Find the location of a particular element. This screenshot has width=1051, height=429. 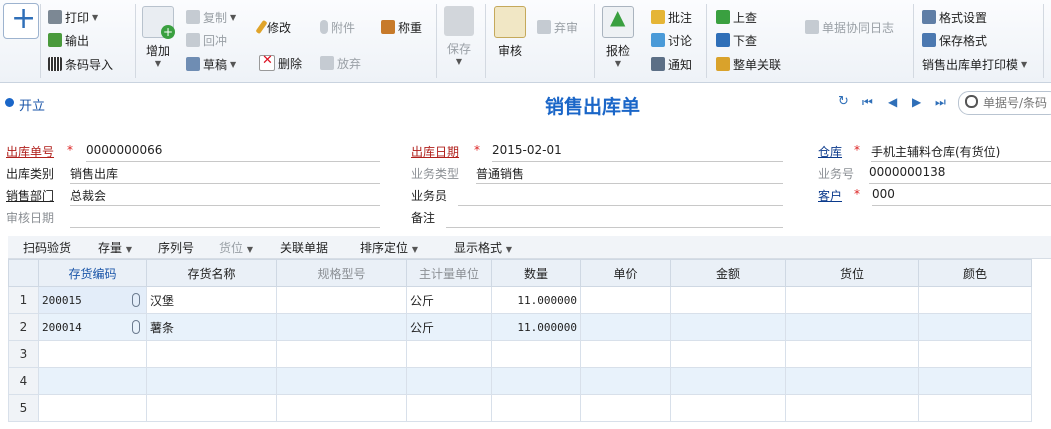

prev-record-icon: ◀ is located at coordinates (892, 102).